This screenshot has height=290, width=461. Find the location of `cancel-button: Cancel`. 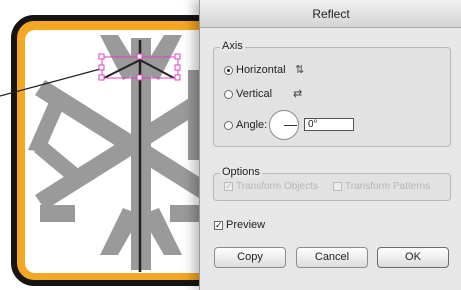

cancel-button: Cancel is located at coordinates (332, 257).